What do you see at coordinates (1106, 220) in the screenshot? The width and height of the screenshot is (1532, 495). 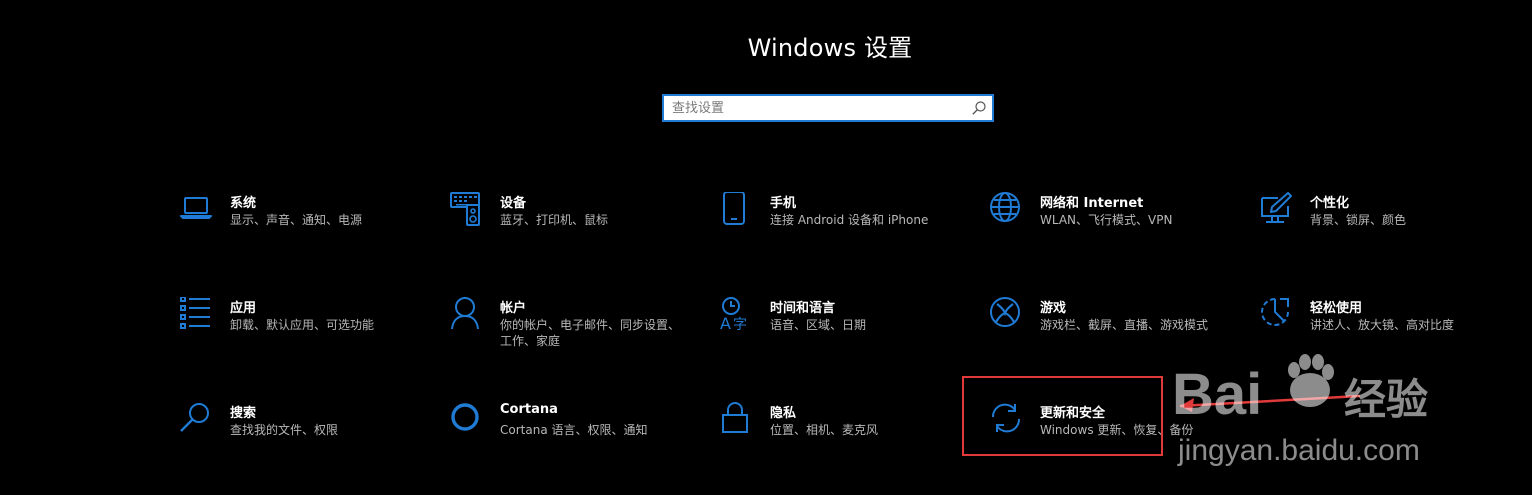 I see `tile-network-desc: WLAN、飞行模式、VPN` at bounding box center [1106, 220].